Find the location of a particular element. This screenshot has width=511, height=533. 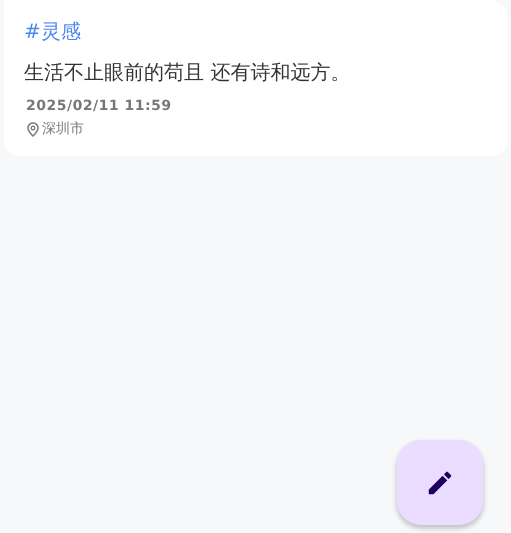

edit-button is located at coordinates (440, 482).